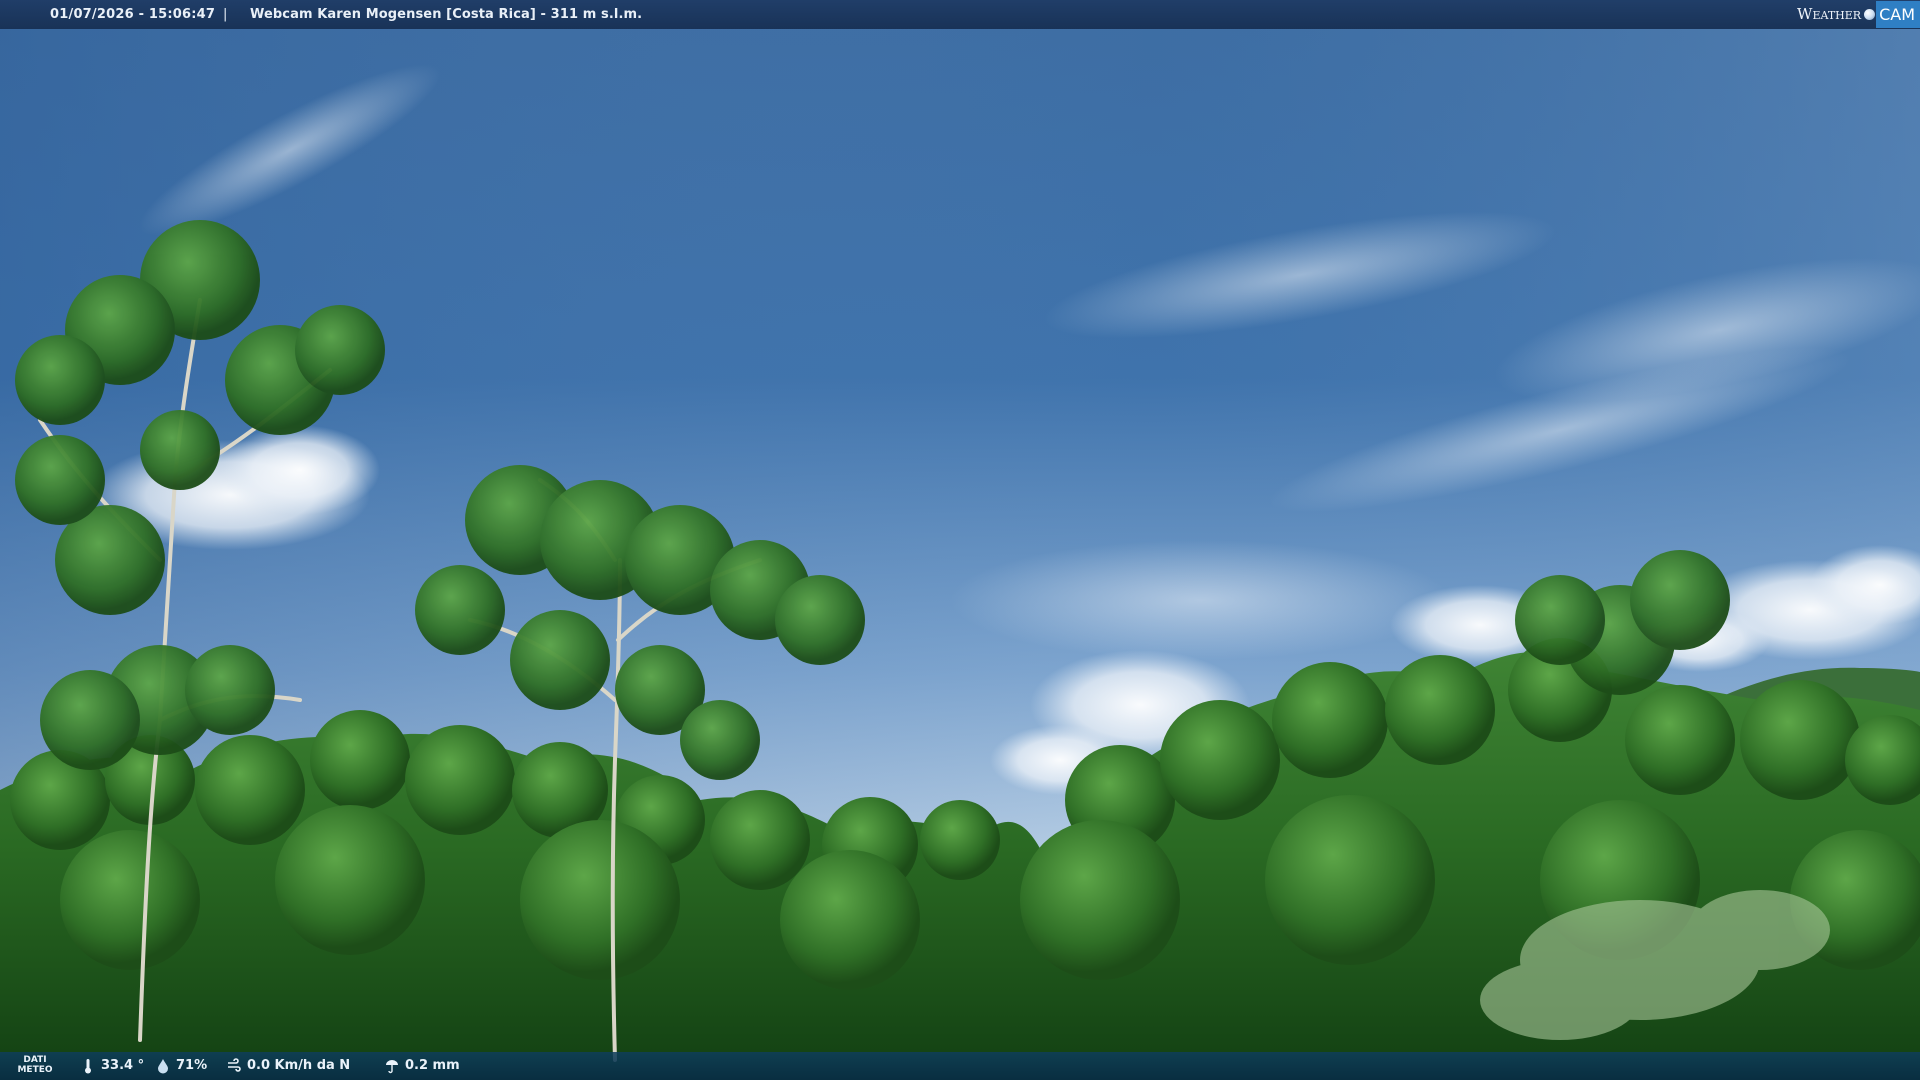 The image size is (1920, 1080). What do you see at coordinates (234, 1065) in the screenshot?
I see `wind-icon` at bounding box center [234, 1065].